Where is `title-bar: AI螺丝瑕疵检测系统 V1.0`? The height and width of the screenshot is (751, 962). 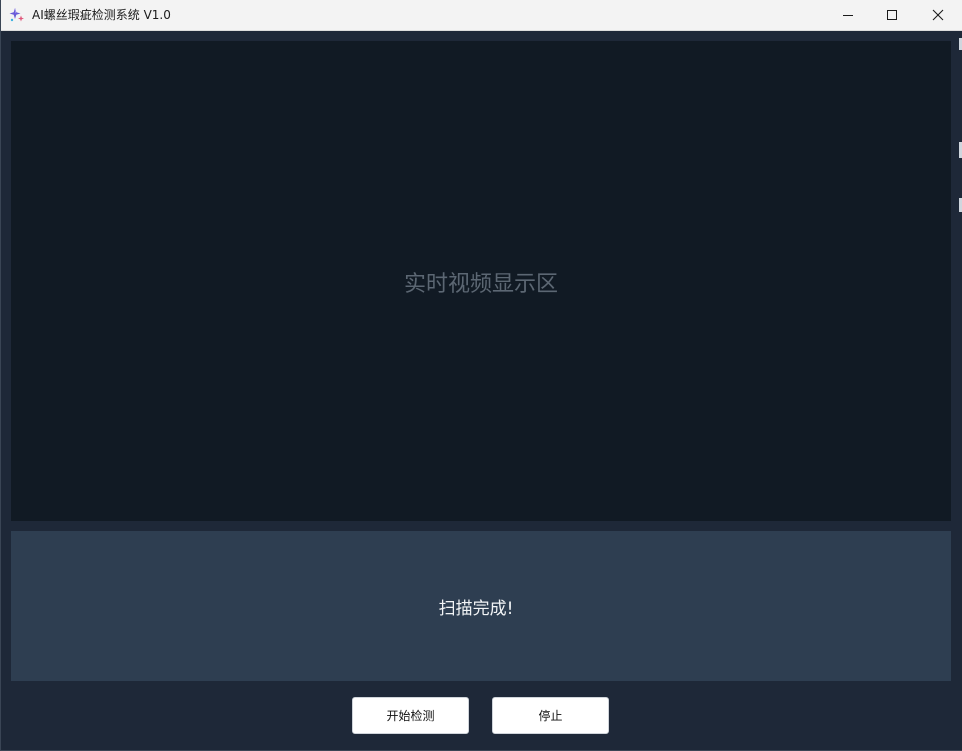 title-bar: AI螺丝瑕疵检测系统 V1.0 is located at coordinates (481, 15).